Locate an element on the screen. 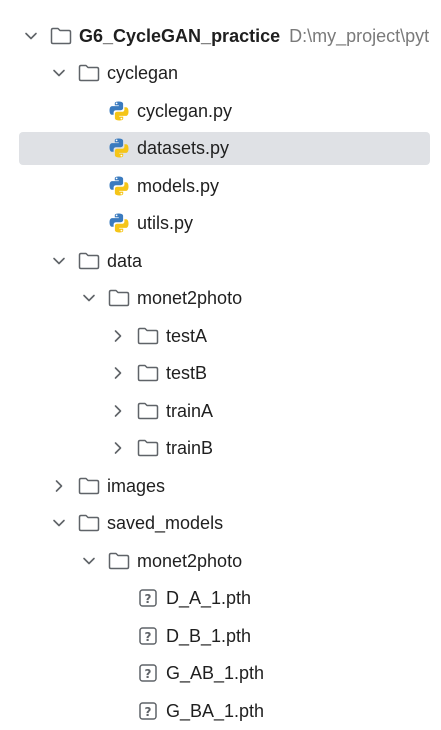  tree-row-folder: testA is located at coordinates (220, 336).